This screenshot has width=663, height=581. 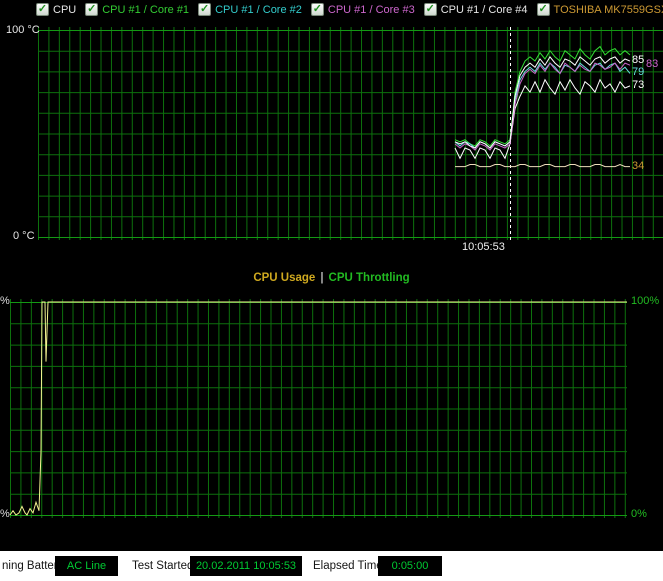 I want to click on sensor-toggle-cpu: ✓ CPU, so click(x=56, y=9).